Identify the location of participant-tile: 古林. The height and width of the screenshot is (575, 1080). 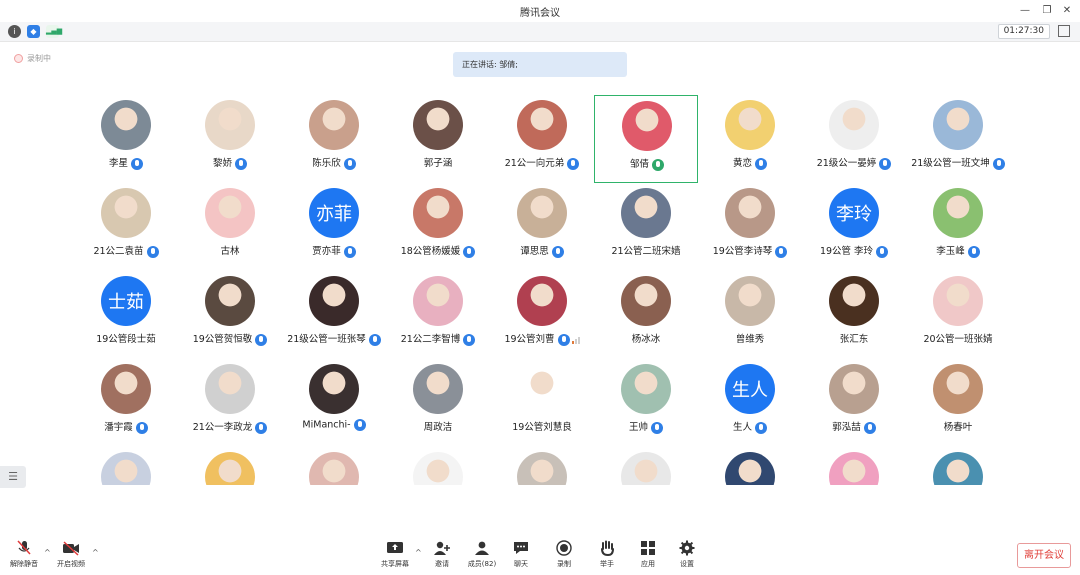
(230, 227).